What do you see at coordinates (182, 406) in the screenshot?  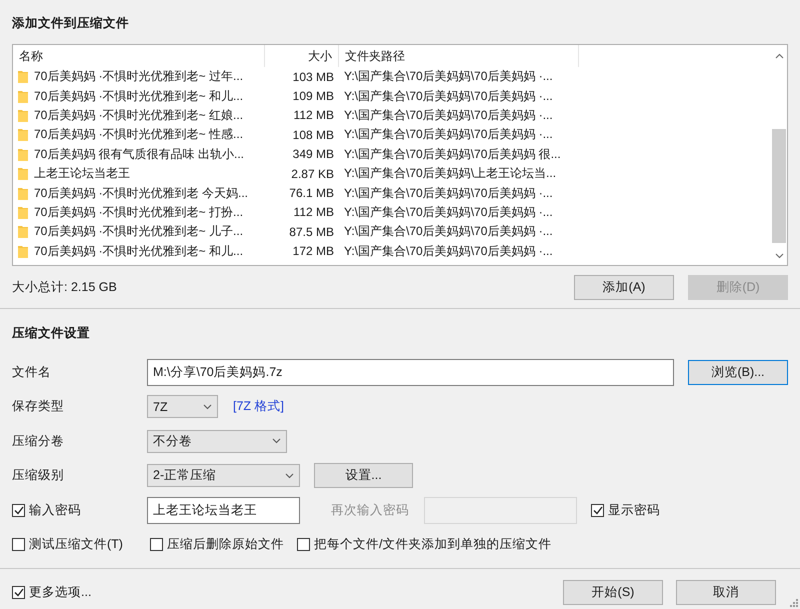 I see `type-dropdown: 7Z` at bounding box center [182, 406].